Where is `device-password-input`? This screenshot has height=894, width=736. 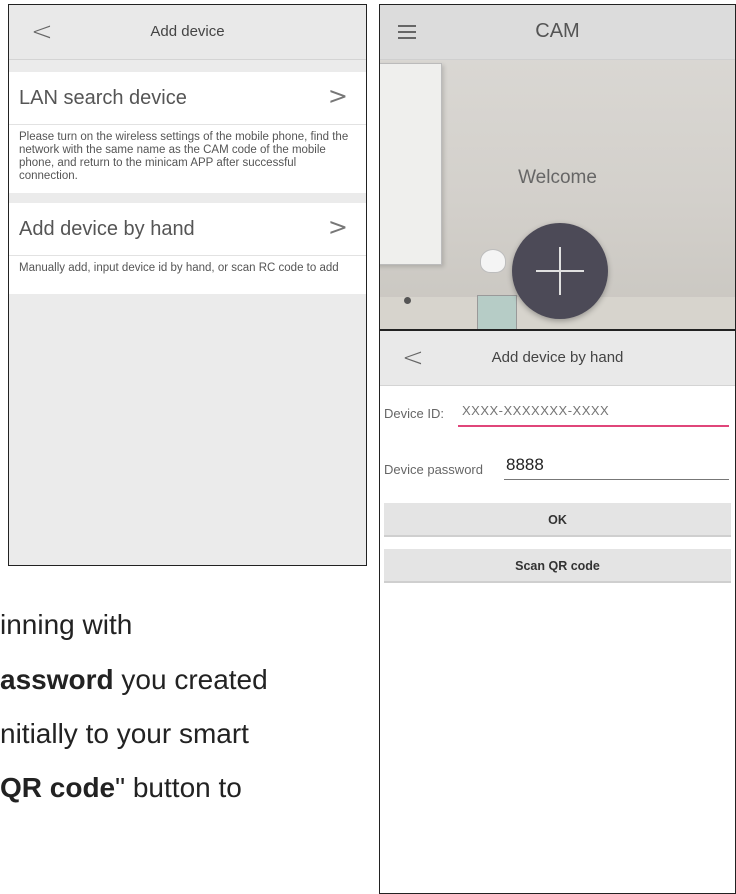
device-password-input is located at coordinates (606, 465).